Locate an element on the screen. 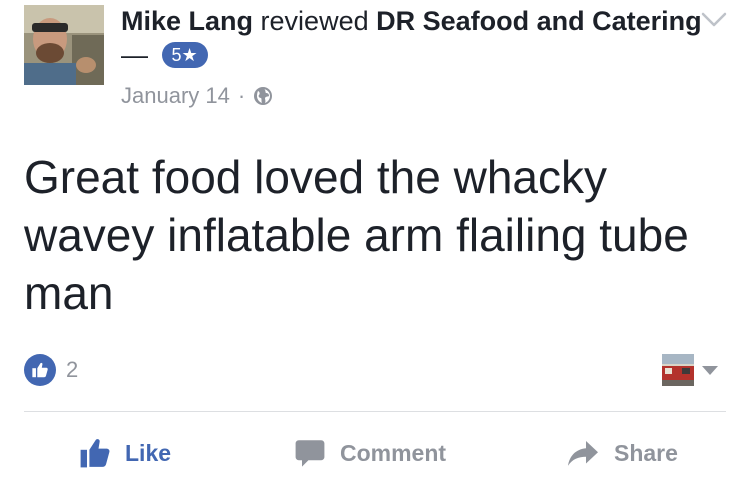 This screenshot has height=484, width=750. page-voice-selector is located at coordinates (690, 370).